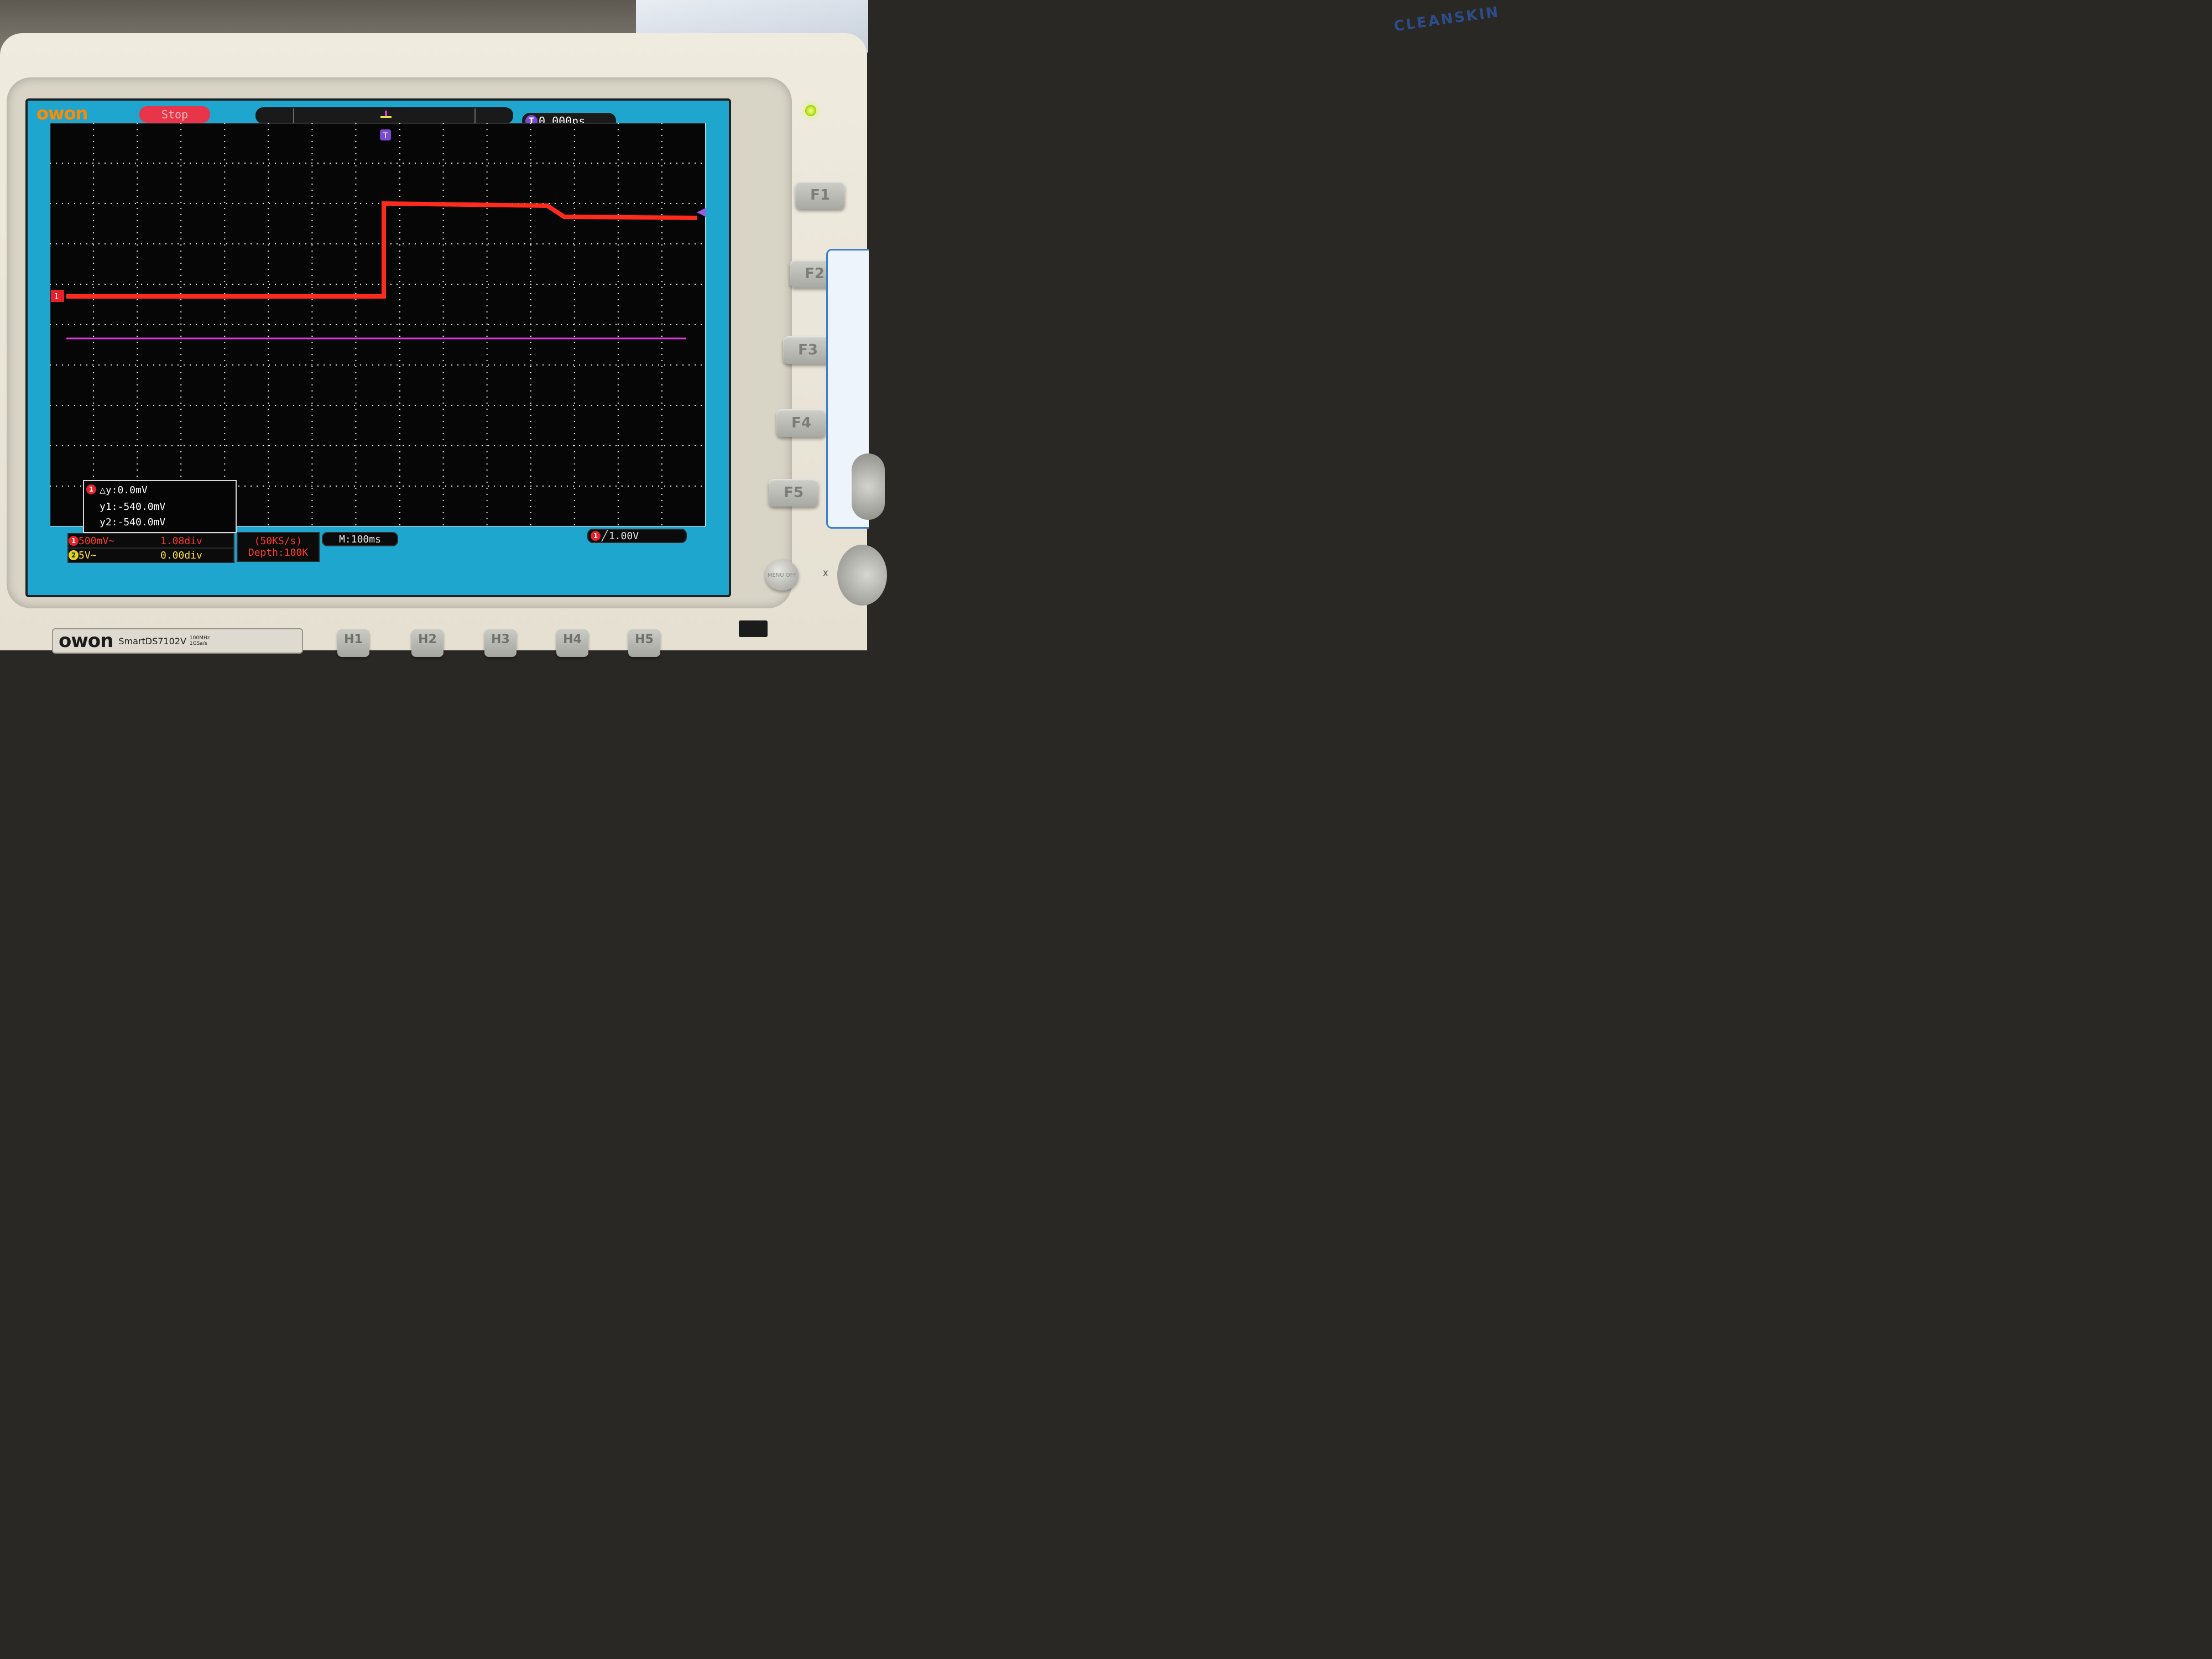 The image size is (2212, 1659). I want to click on h3-button: H3, so click(501, 643).